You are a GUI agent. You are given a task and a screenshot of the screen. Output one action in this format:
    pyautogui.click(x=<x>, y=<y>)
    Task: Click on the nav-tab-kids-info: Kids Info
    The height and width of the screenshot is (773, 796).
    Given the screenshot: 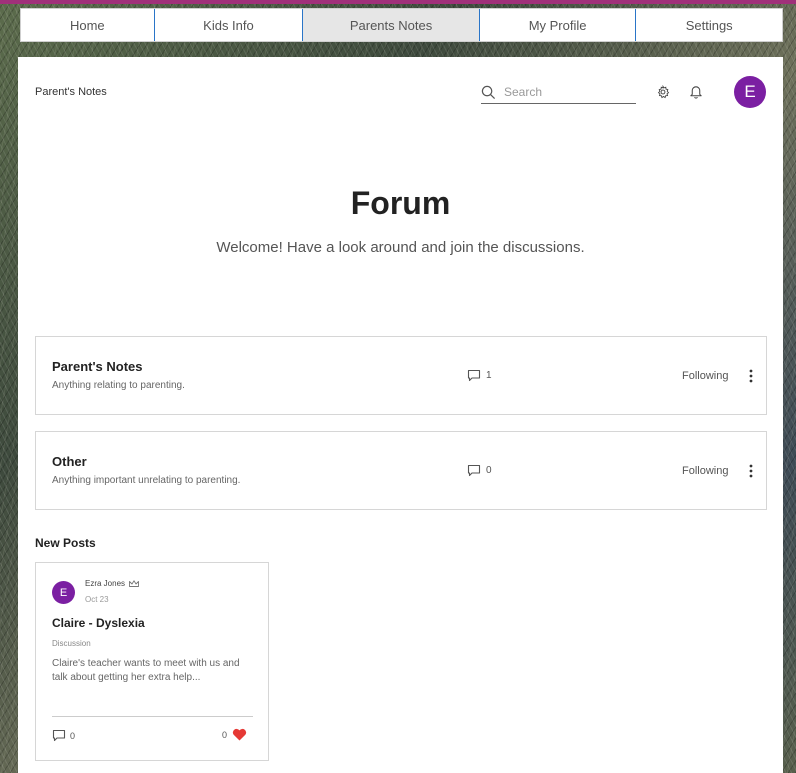 What is the action you would take?
    pyautogui.click(x=229, y=25)
    